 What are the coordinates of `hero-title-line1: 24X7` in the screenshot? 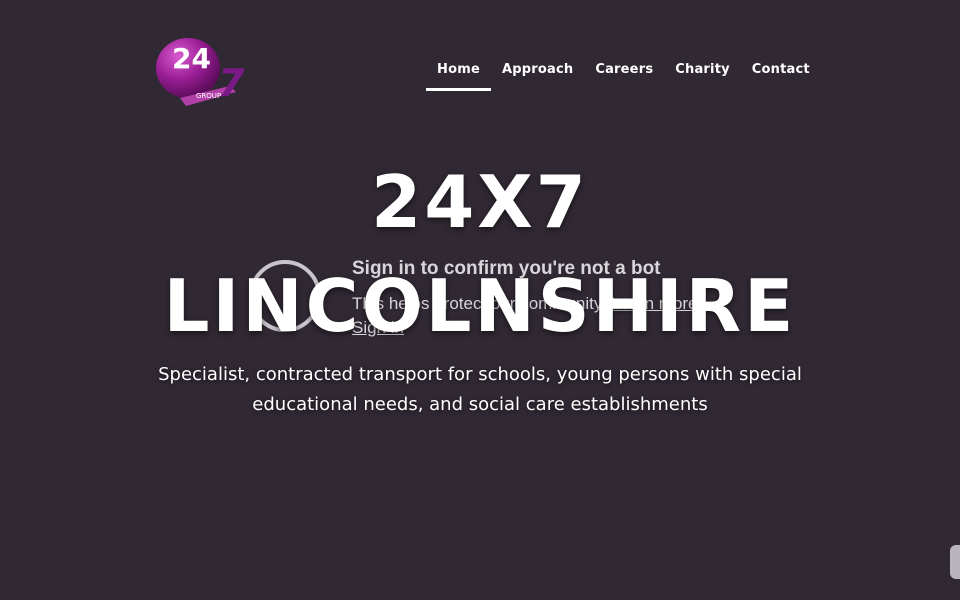 It's located at (480, 202).